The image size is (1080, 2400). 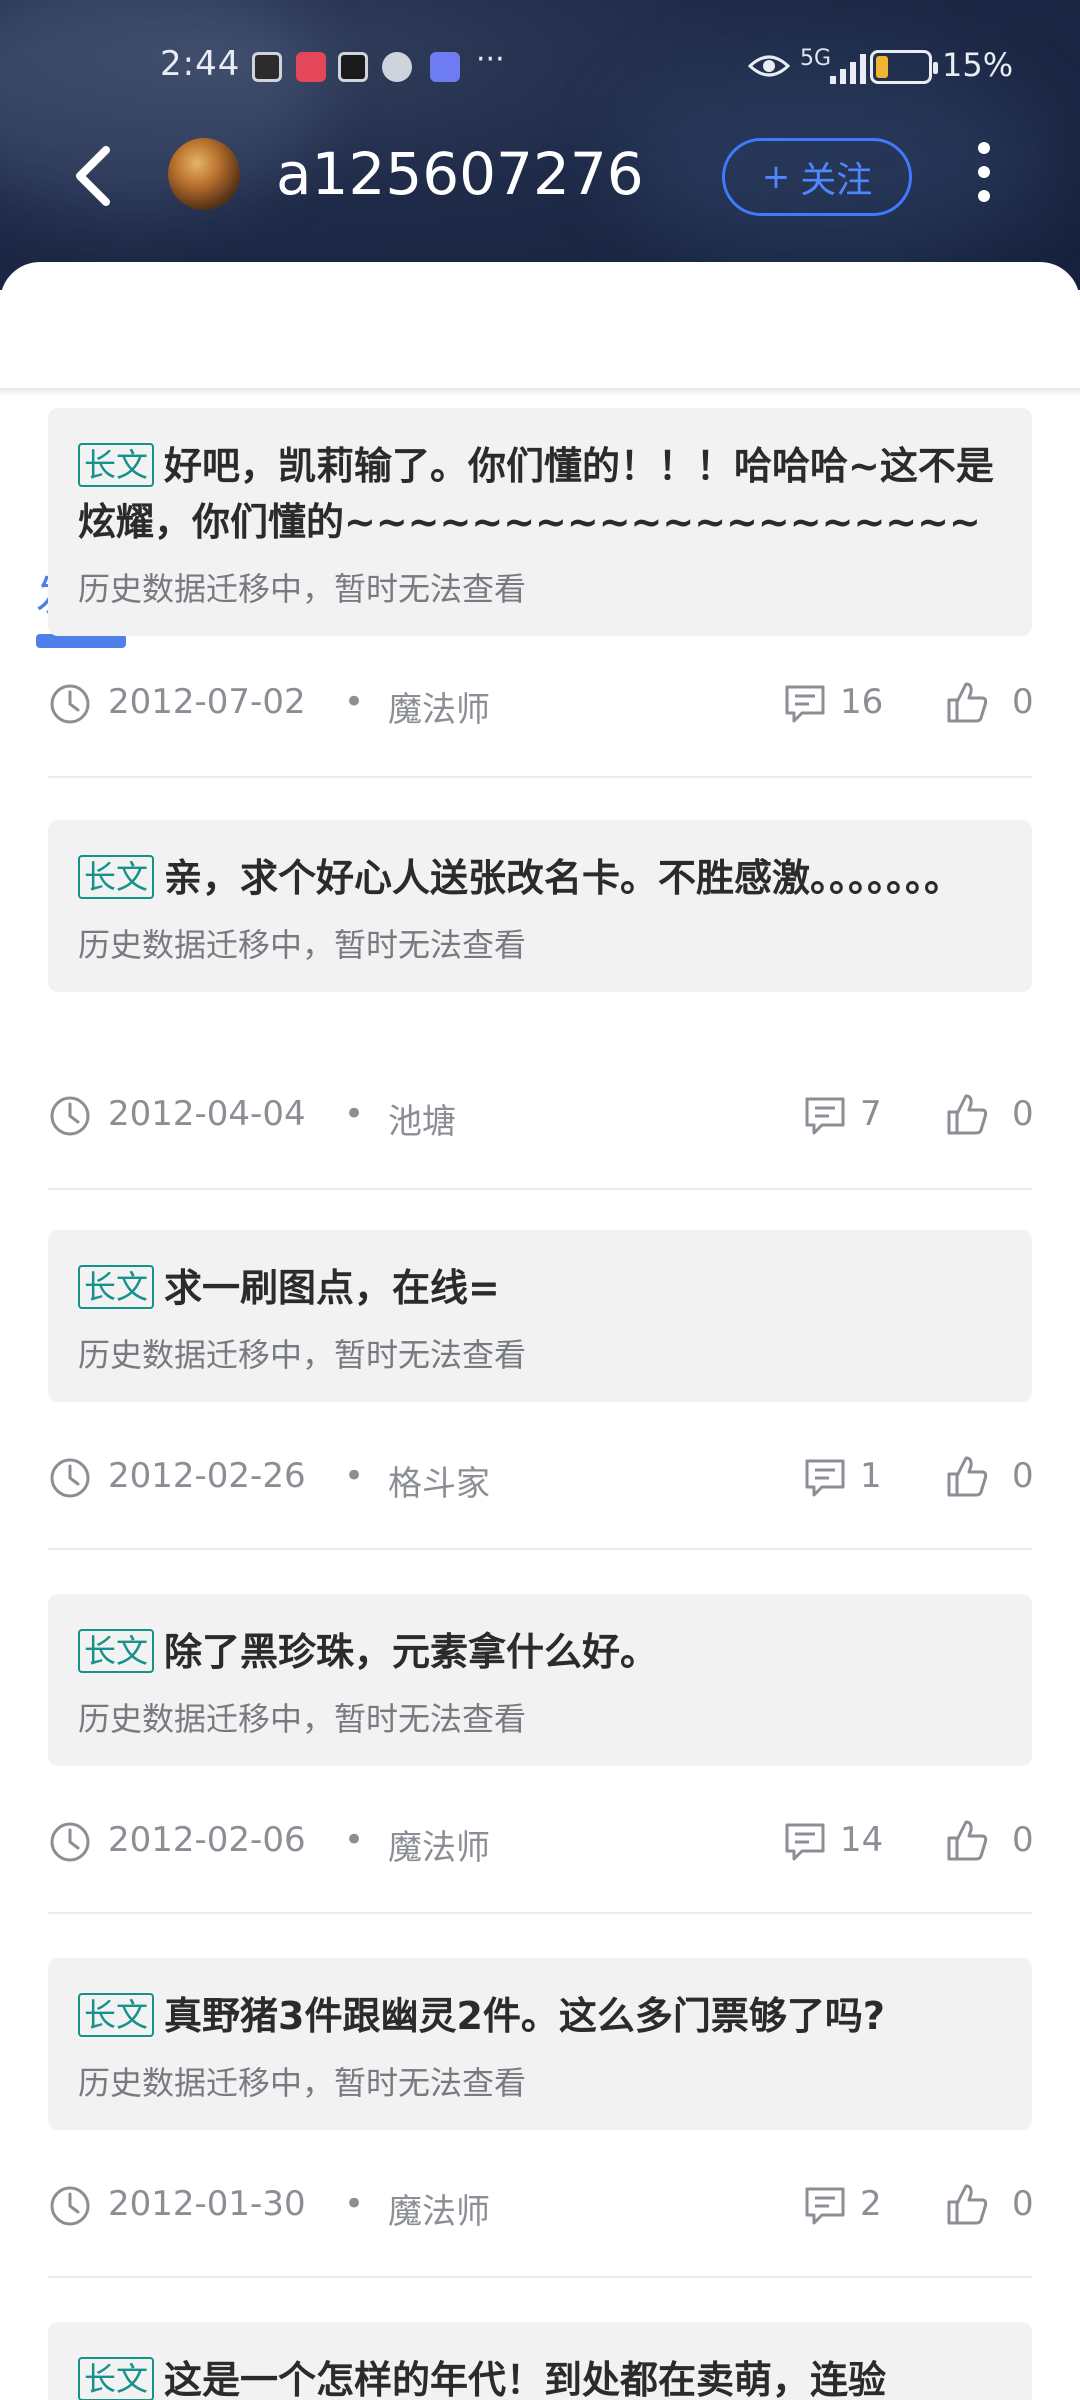 What do you see at coordinates (848, 69) in the screenshot?
I see `signal-bars-icon` at bounding box center [848, 69].